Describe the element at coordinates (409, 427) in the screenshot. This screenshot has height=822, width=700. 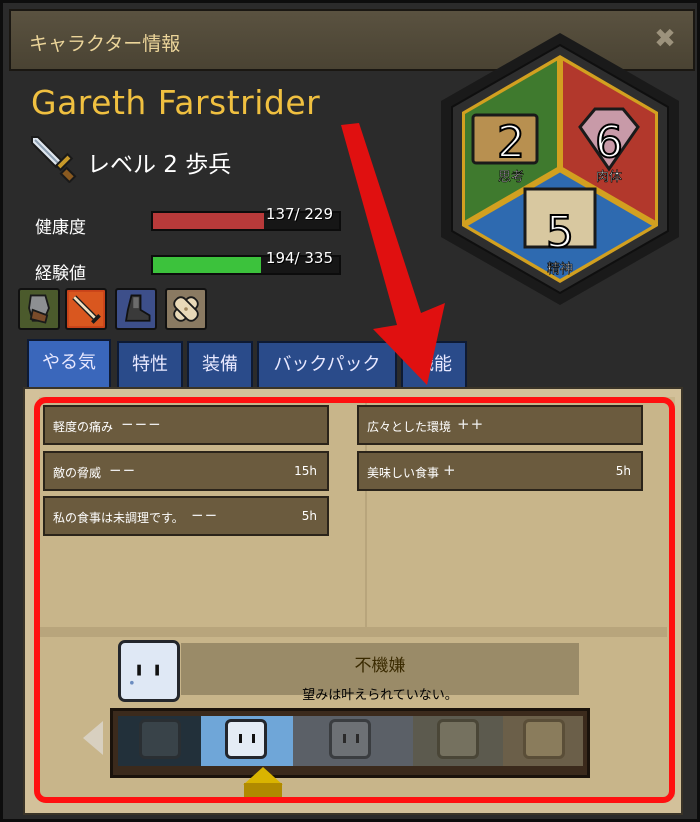
I see `moodlet-label: 広々とした環境` at that location.